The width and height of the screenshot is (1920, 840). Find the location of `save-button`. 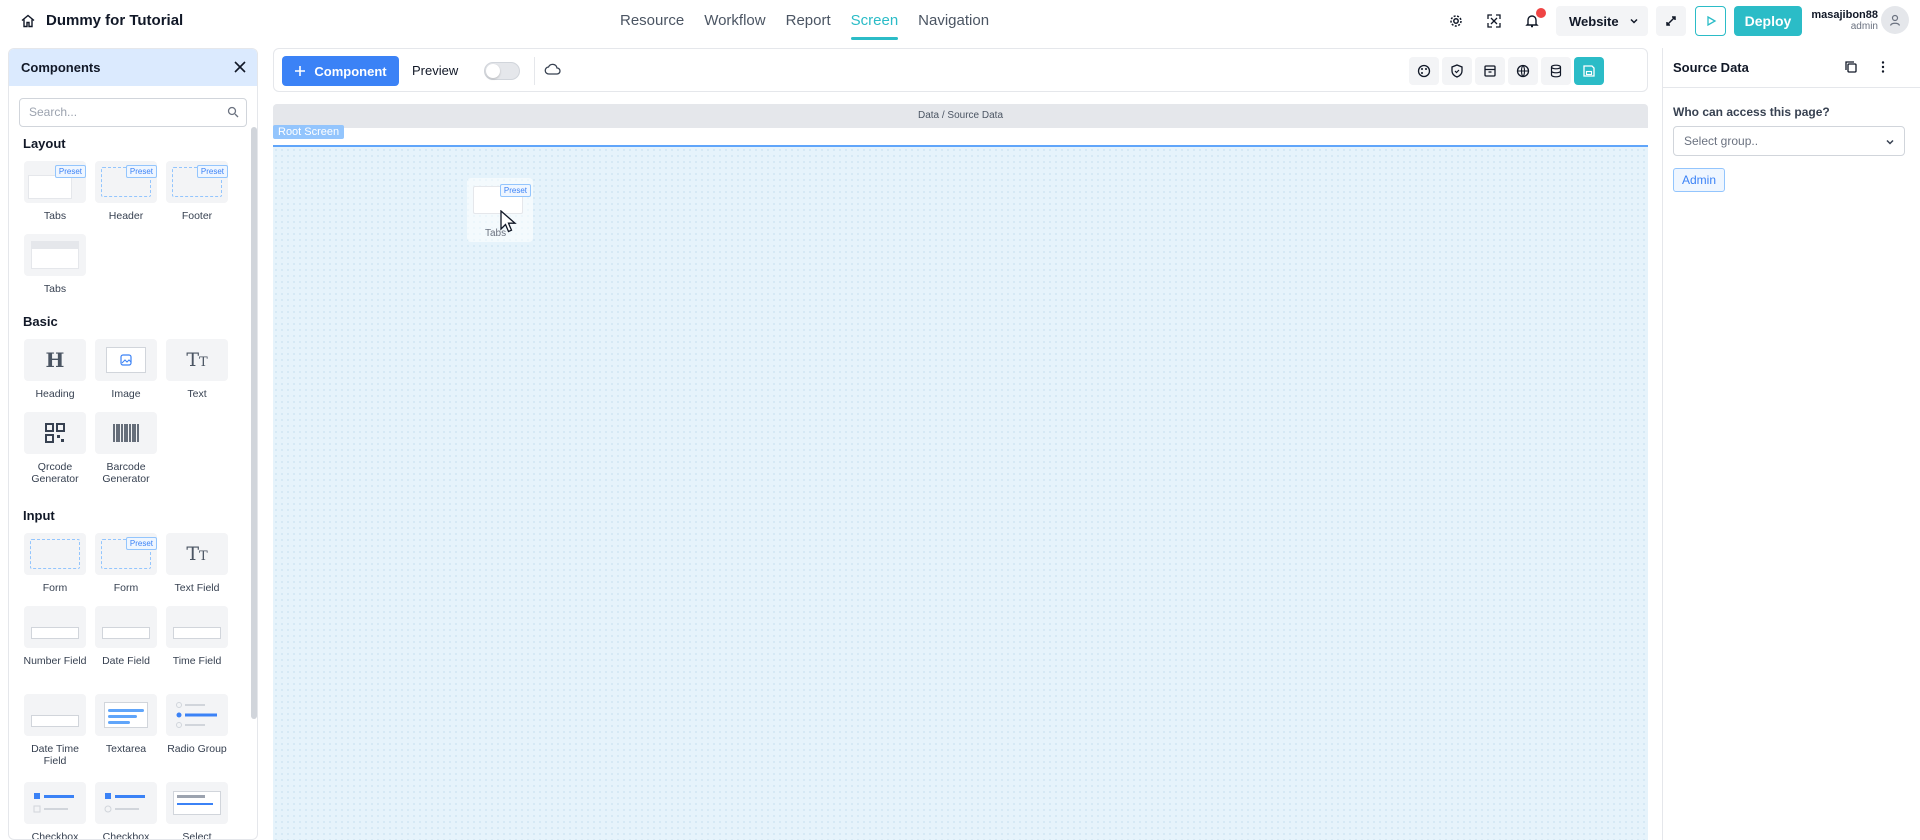

save-button is located at coordinates (1589, 71).